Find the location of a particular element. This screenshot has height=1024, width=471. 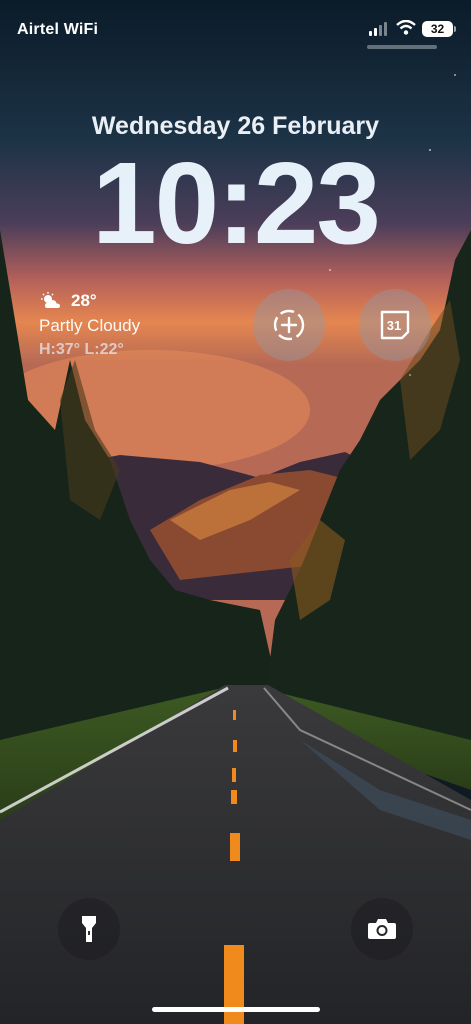

flashlight-icon is located at coordinates (89, 929).